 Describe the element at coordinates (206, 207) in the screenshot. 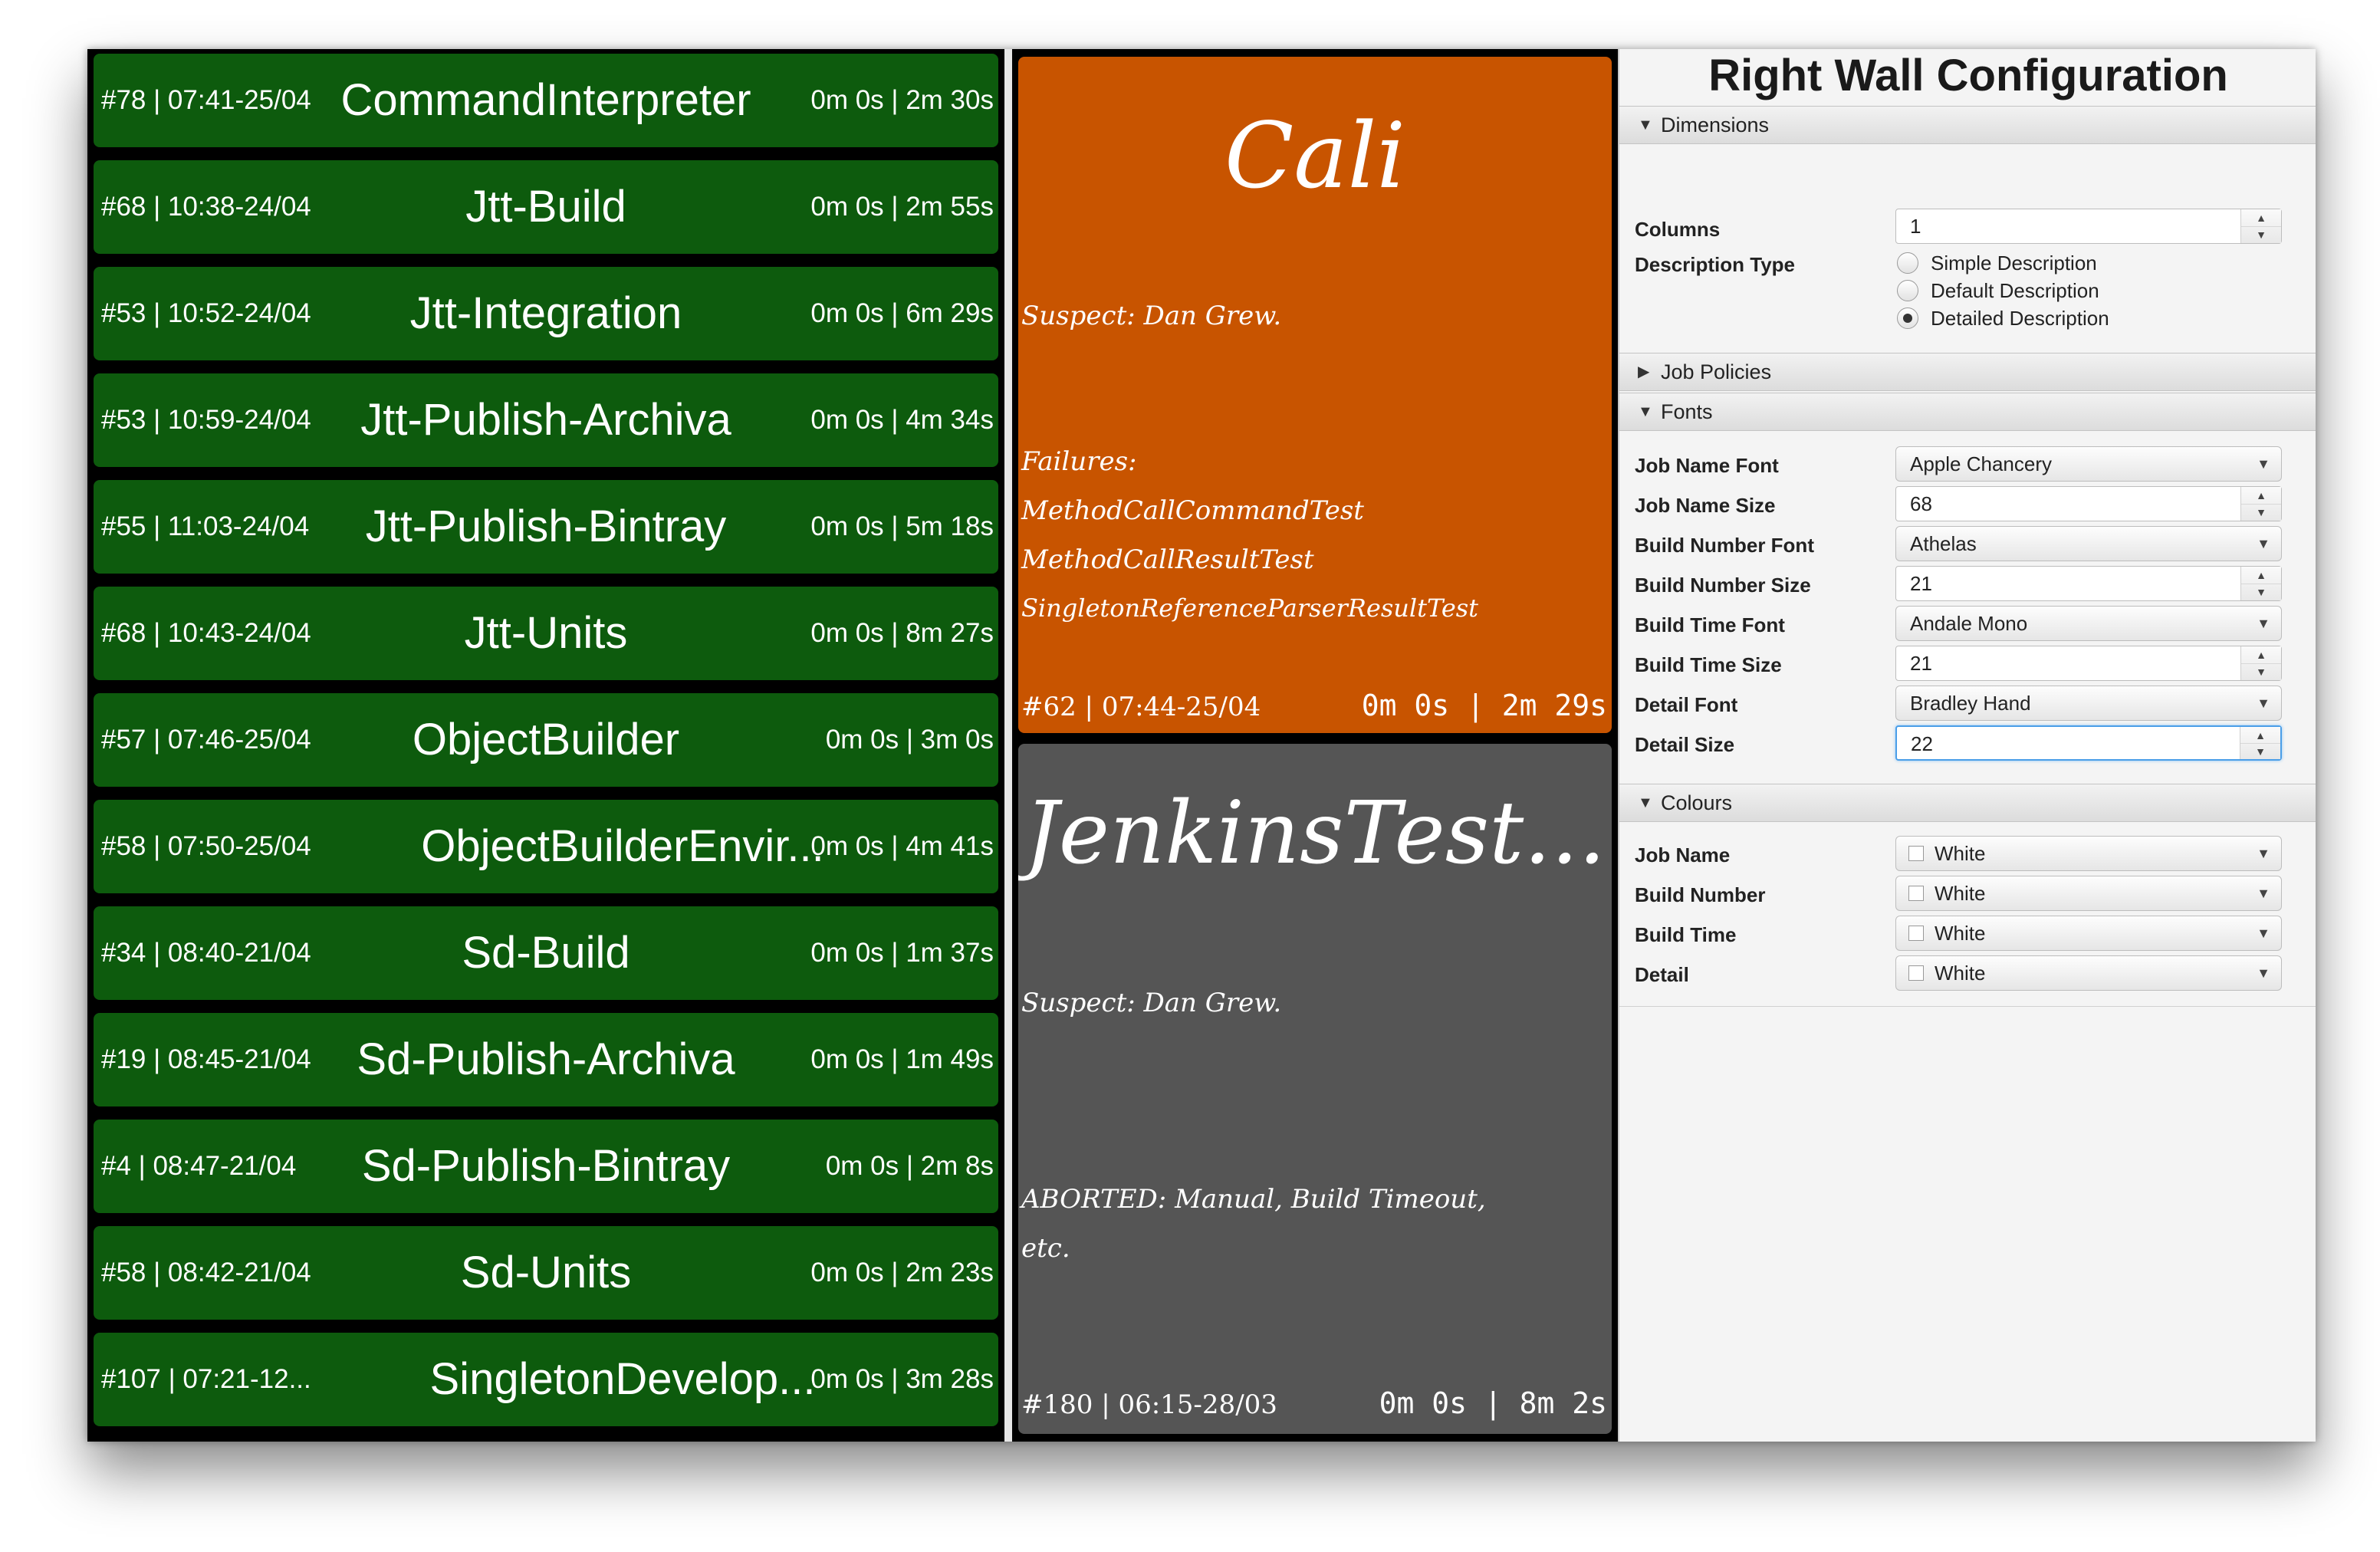

I see `build-number: #68 | 10:38-24/04` at that location.